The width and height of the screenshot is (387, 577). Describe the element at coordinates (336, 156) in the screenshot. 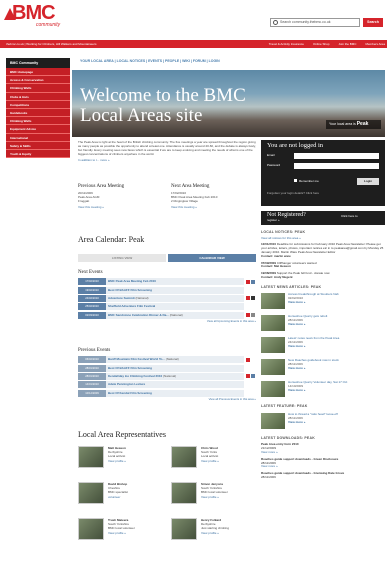

I see `email-field` at that location.